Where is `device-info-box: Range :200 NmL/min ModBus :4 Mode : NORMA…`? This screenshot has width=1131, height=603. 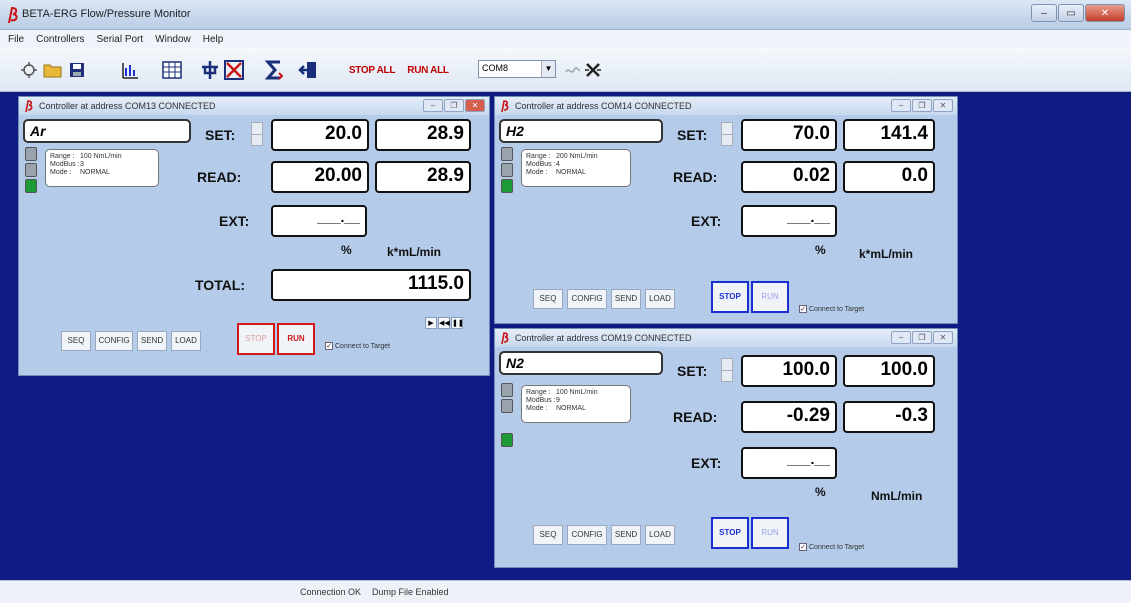 device-info-box: Range :200 NmL/min ModBus :4 Mode : NORMA… is located at coordinates (576, 168).